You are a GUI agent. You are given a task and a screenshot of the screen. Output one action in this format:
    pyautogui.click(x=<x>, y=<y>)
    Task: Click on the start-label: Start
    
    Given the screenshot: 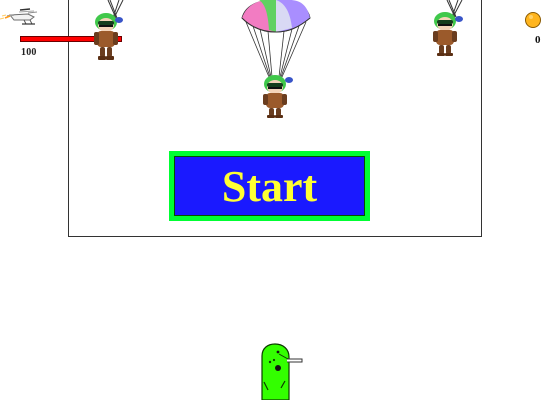 What is the action you would take?
    pyautogui.click(x=269, y=186)
    